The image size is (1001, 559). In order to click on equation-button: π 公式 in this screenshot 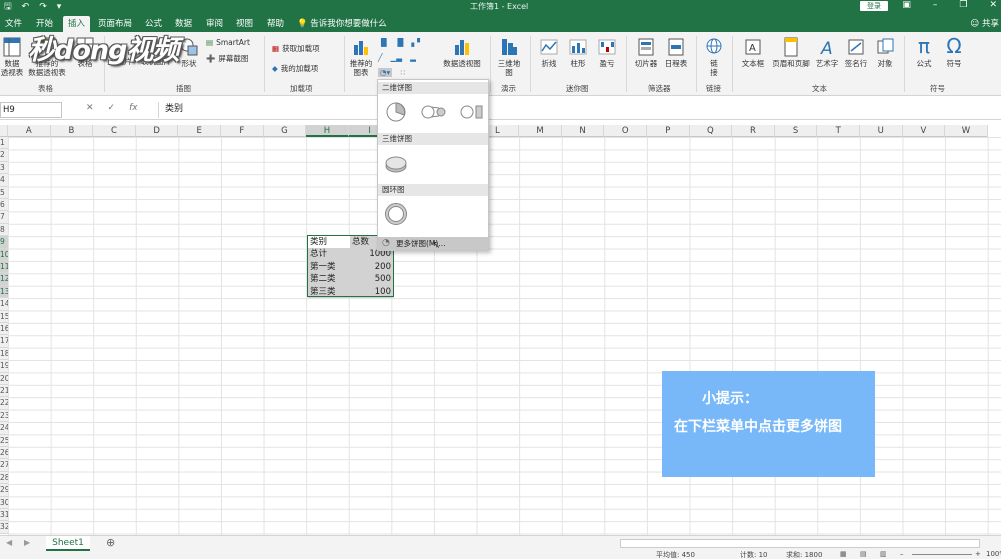, I will do `click(924, 51)`.